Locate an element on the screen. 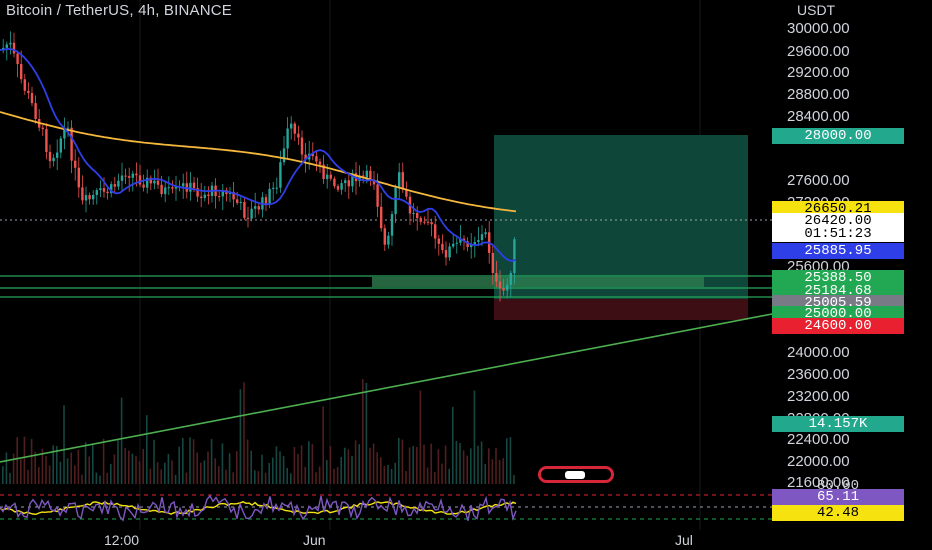 Image resolution: width=932 pixels, height=550 pixels. us-flag-event-icon is located at coordinates (576, 474).